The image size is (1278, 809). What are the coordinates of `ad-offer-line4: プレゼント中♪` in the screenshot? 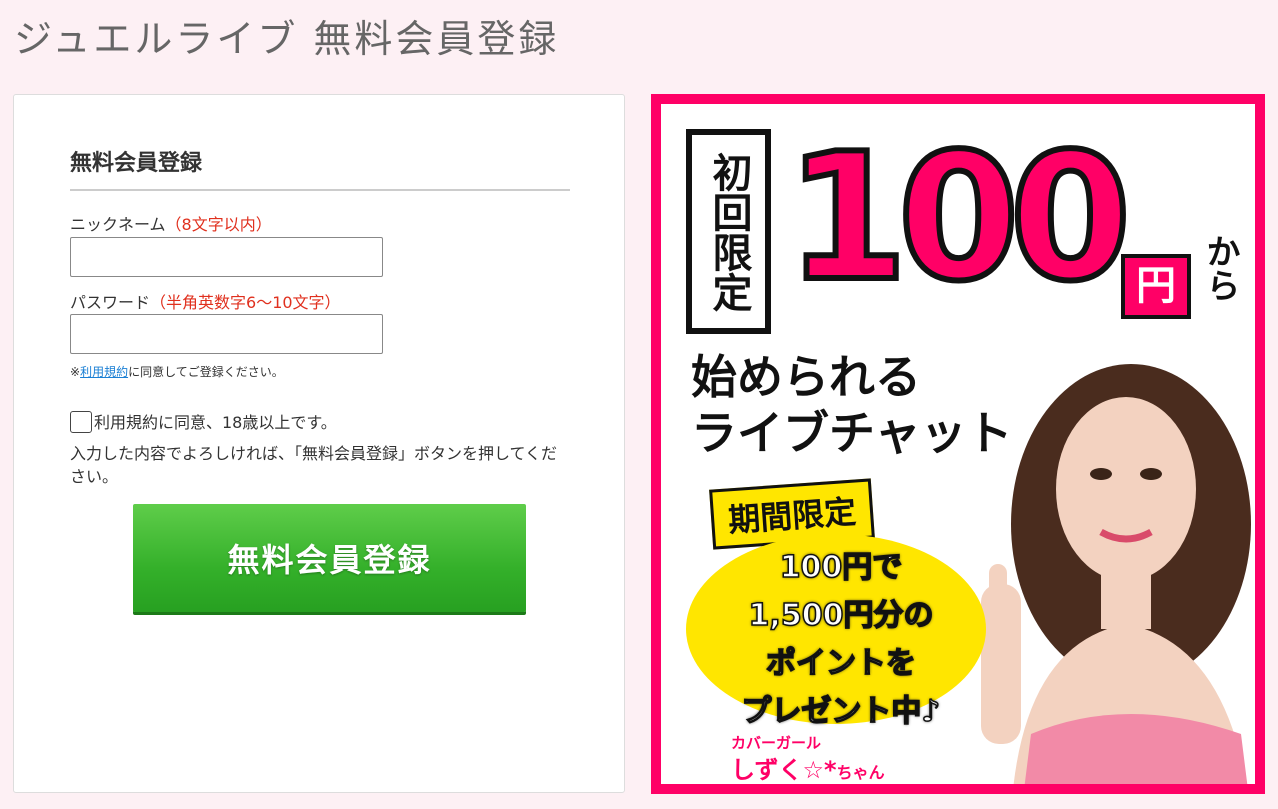 It's located at (841, 711).